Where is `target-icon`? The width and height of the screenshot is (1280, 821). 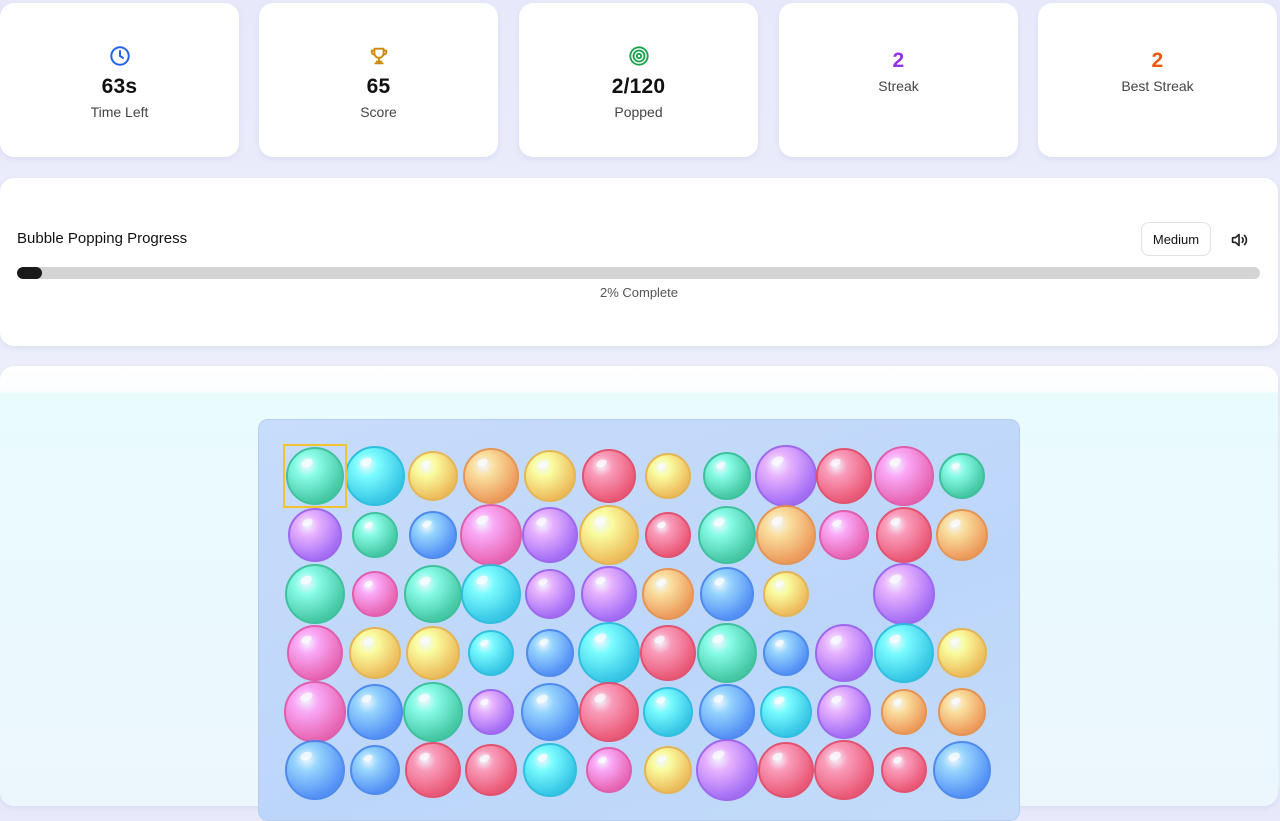
target-icon is located at coordinates (638, 56).